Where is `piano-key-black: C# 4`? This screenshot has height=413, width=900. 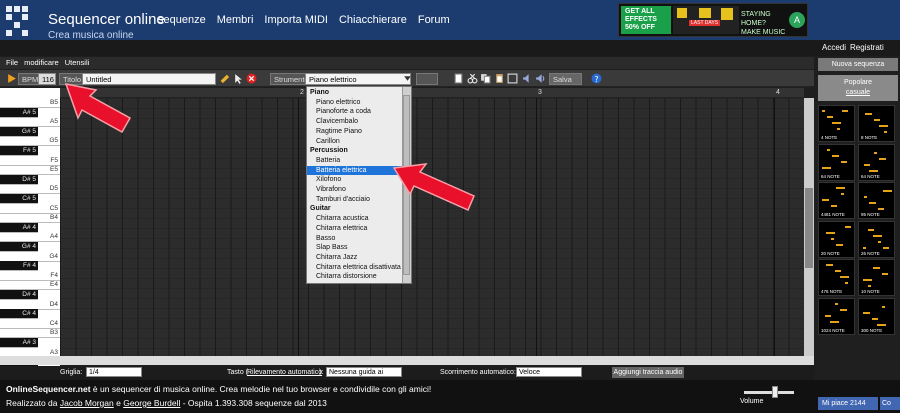 piano-key-black: C# 4 is located at coordinates (19, 314).